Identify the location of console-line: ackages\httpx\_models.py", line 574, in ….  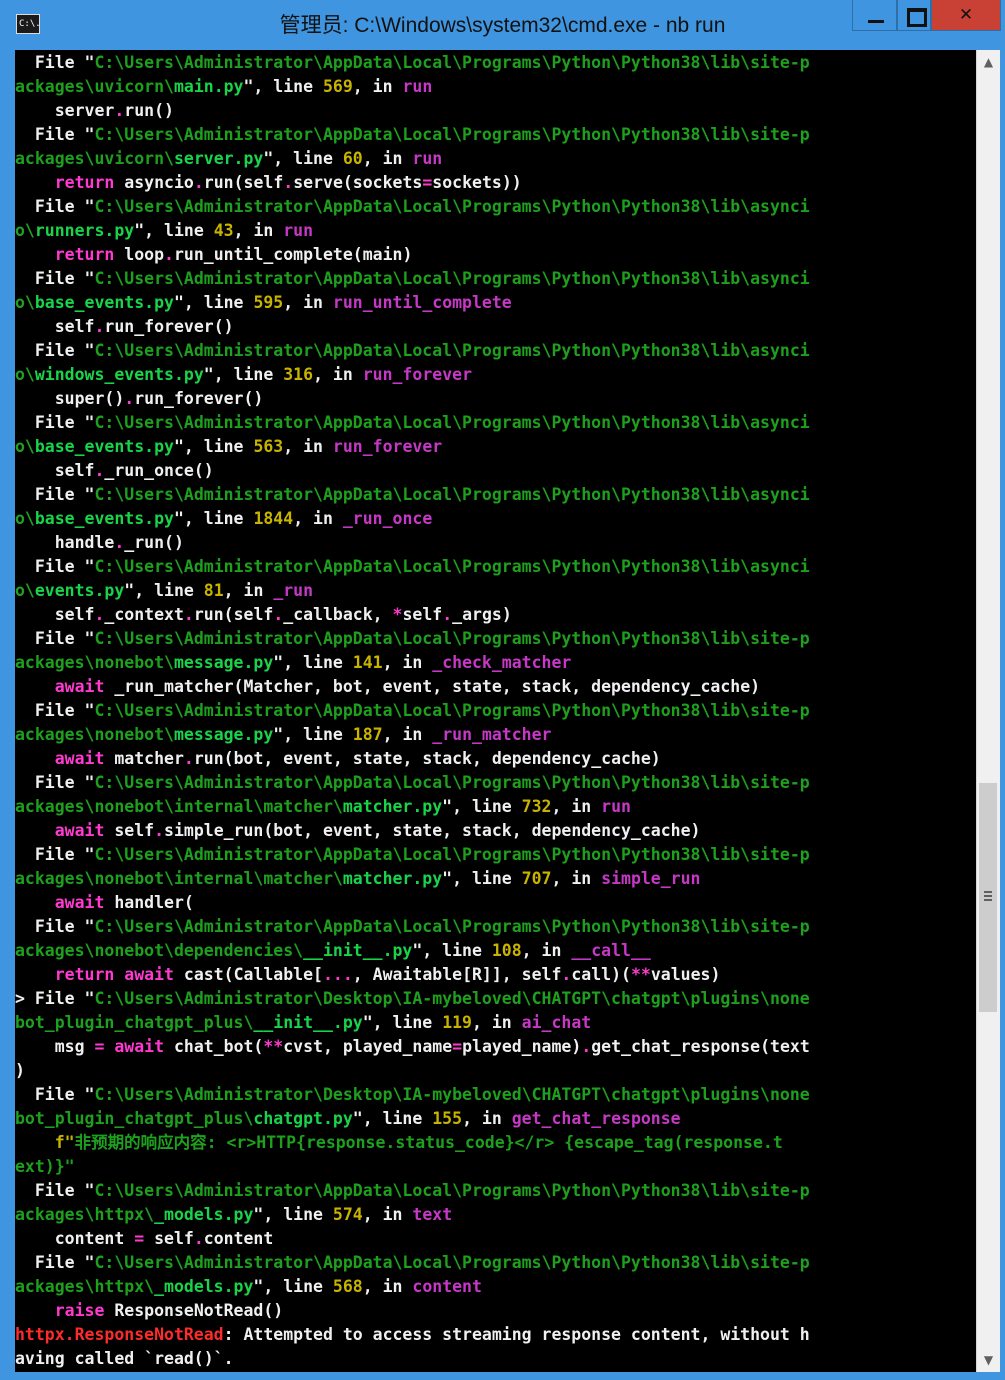
(233, 1215).